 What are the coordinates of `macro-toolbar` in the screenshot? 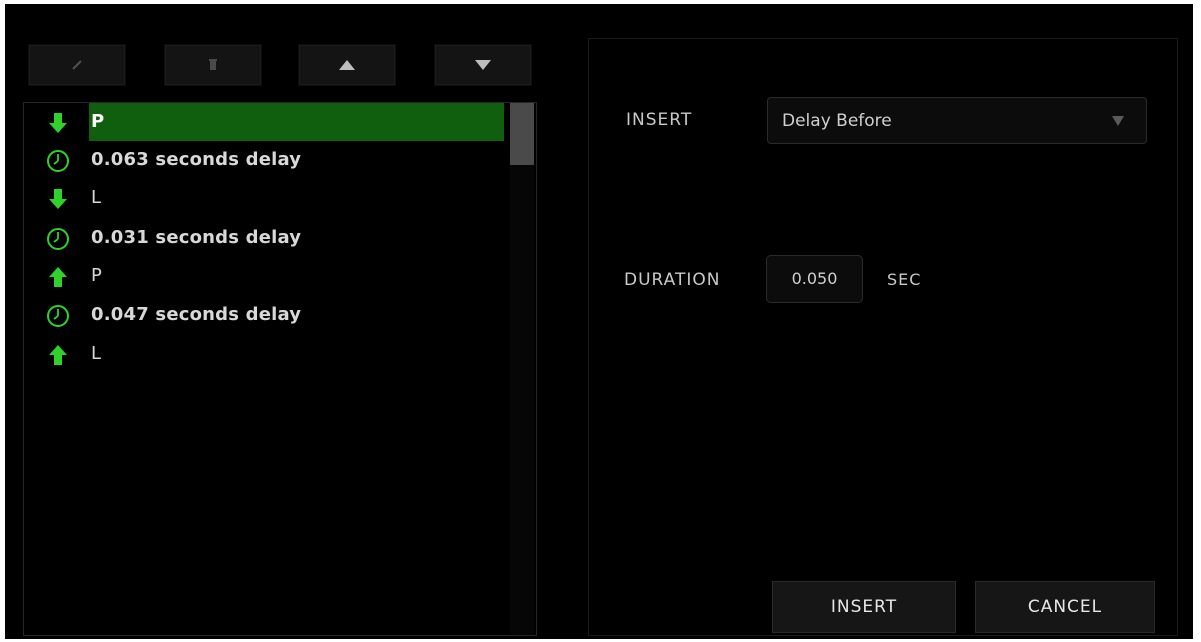 It's located at (283, 68).